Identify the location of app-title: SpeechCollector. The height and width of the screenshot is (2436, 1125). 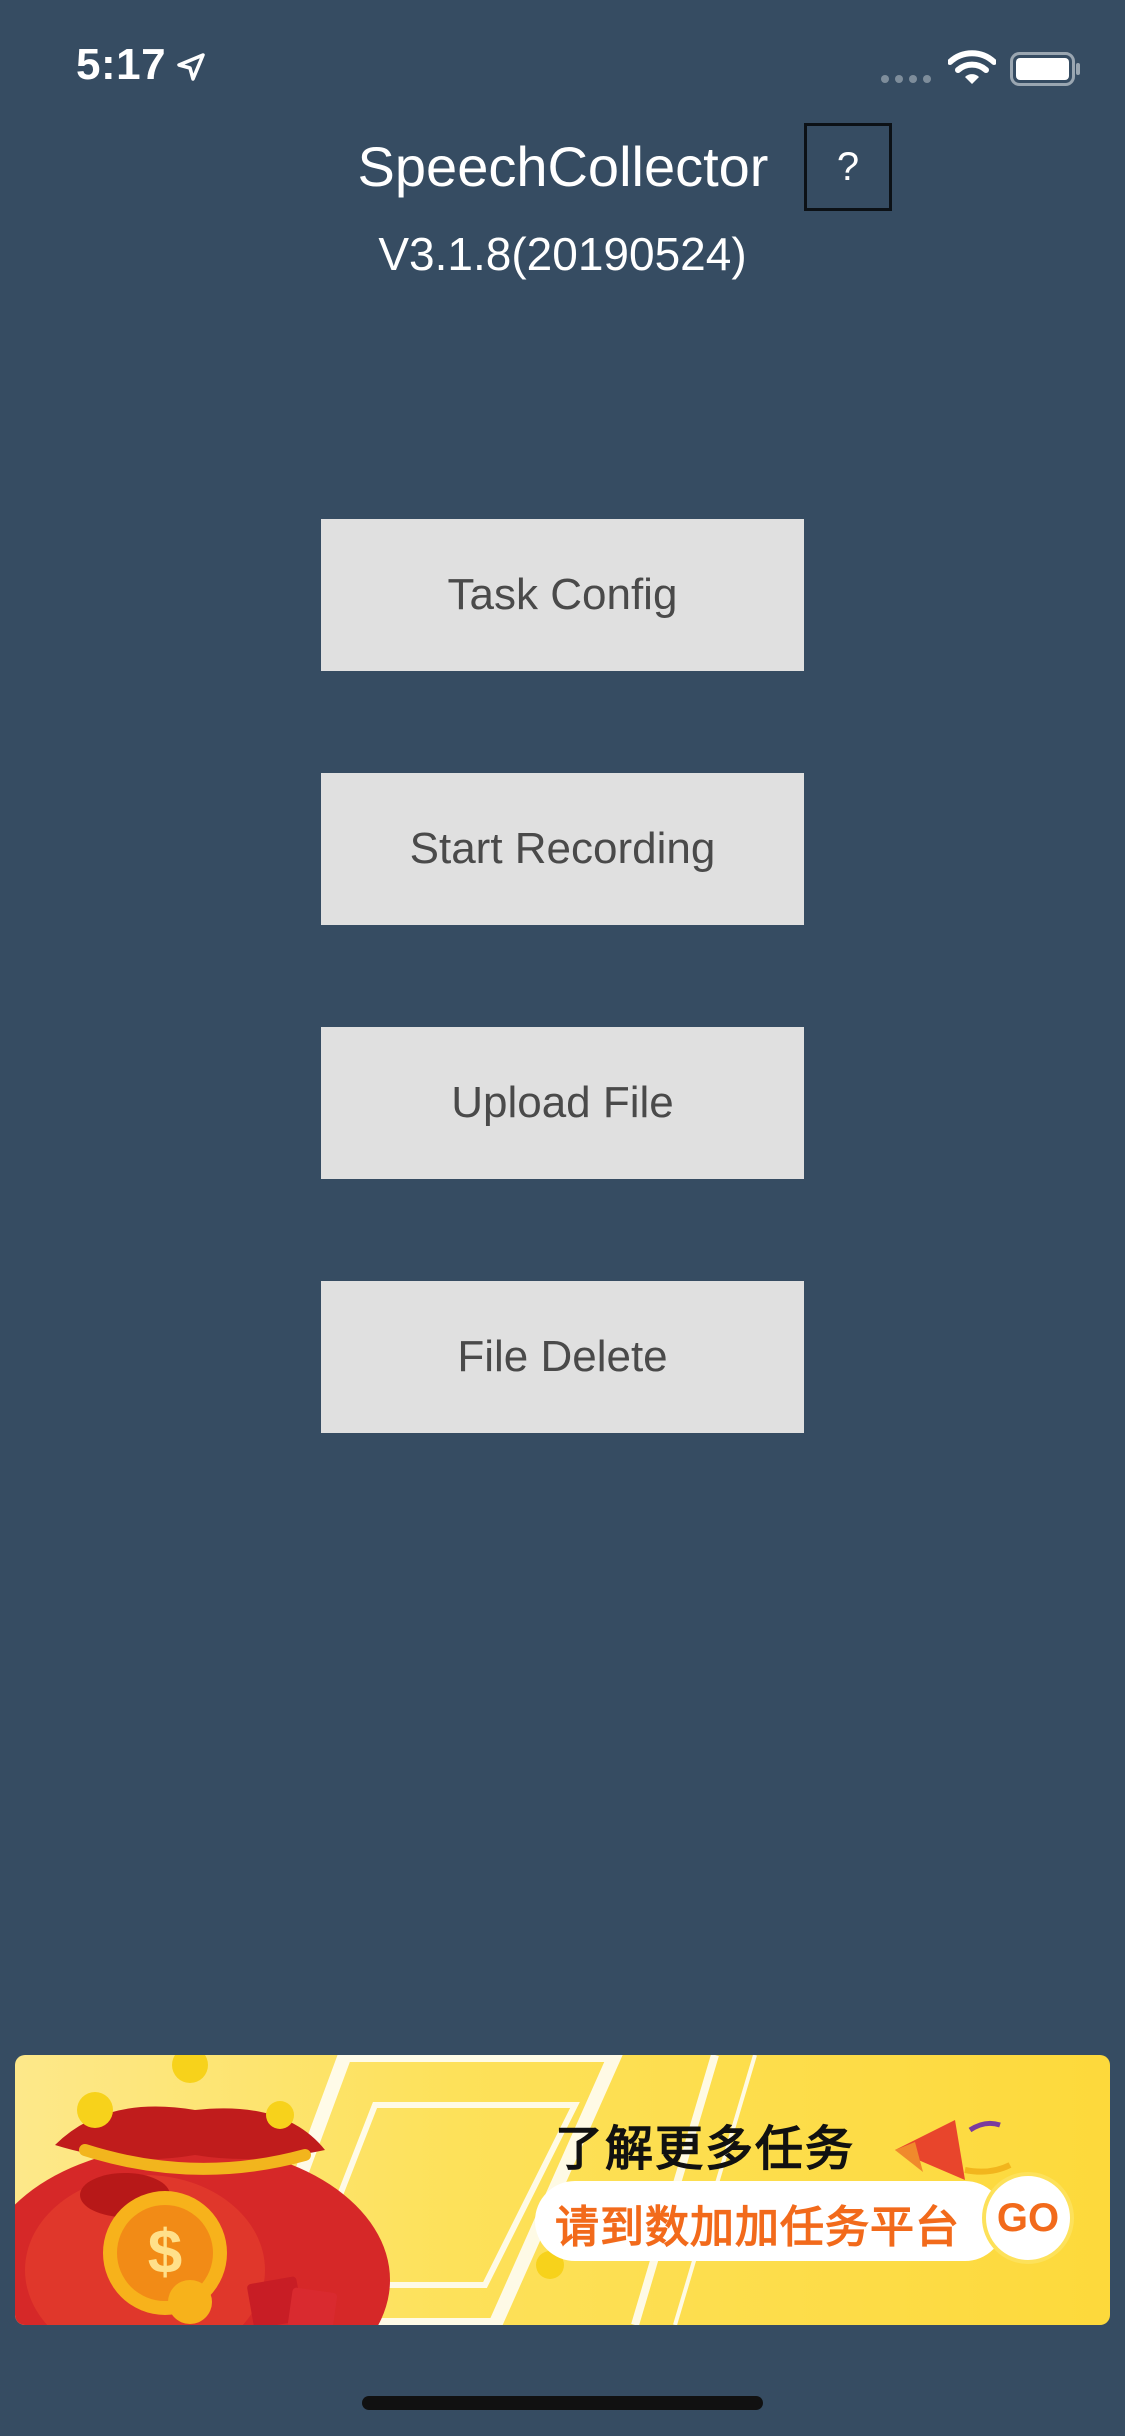
(562, 167).